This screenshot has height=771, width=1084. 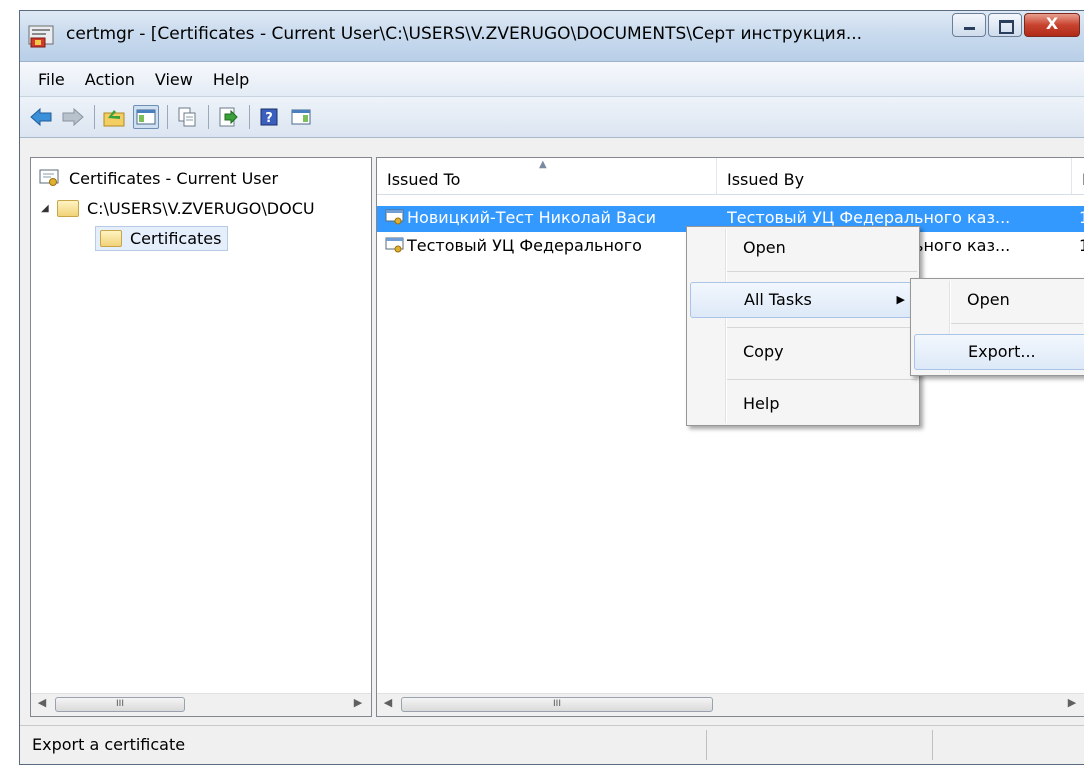 What do you see at coordinates (524, 245) in the screenshot?
I see `issued-to-text: Тестовый УЦ Федерального` at bounding box center [524, 245].